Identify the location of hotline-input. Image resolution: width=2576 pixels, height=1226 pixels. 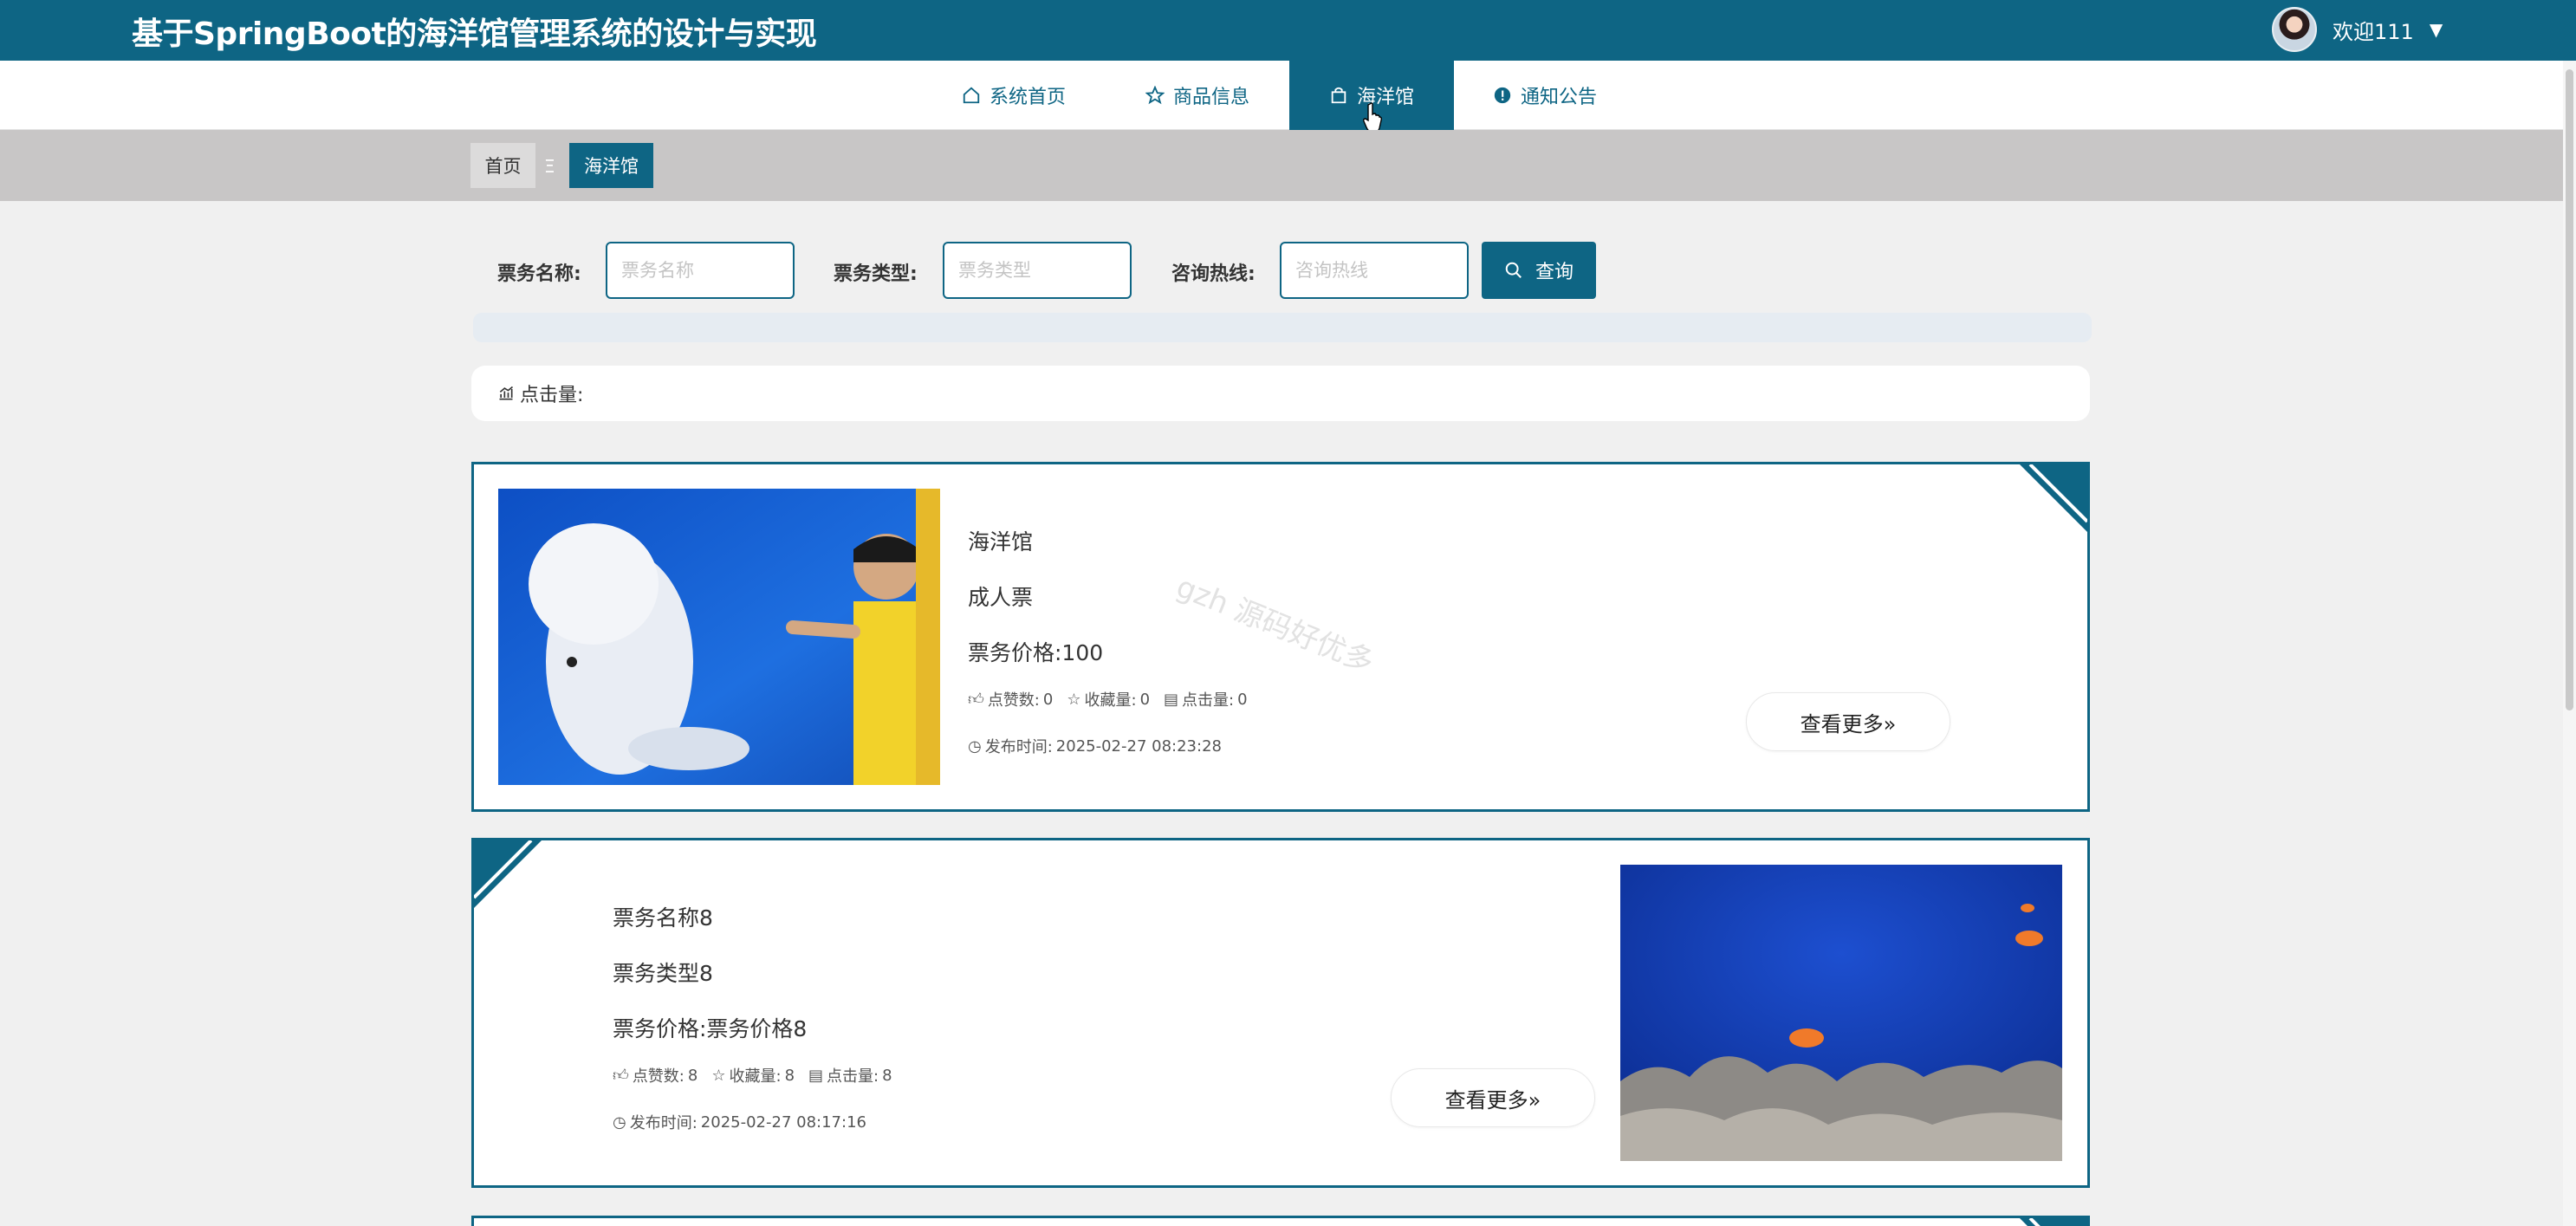
(1375, 270).